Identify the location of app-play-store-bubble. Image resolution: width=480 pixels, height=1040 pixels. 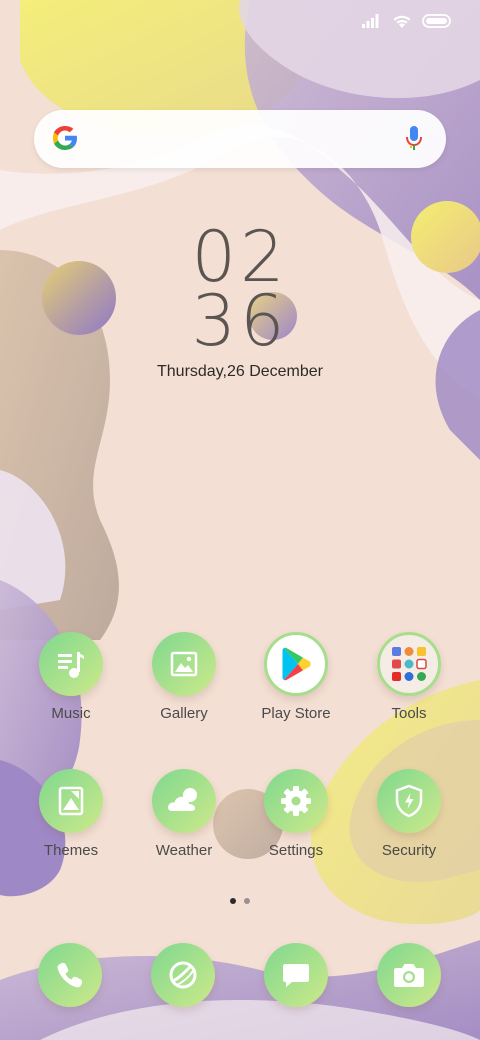
(296, 664).